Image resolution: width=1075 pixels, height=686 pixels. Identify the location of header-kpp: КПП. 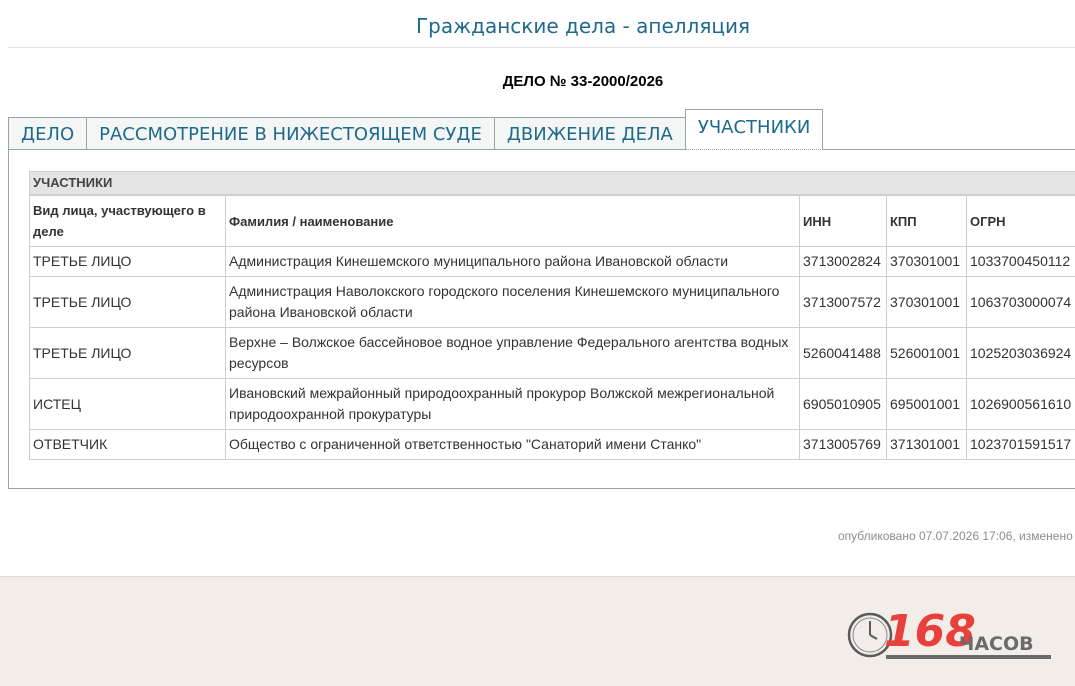
(927, 221).